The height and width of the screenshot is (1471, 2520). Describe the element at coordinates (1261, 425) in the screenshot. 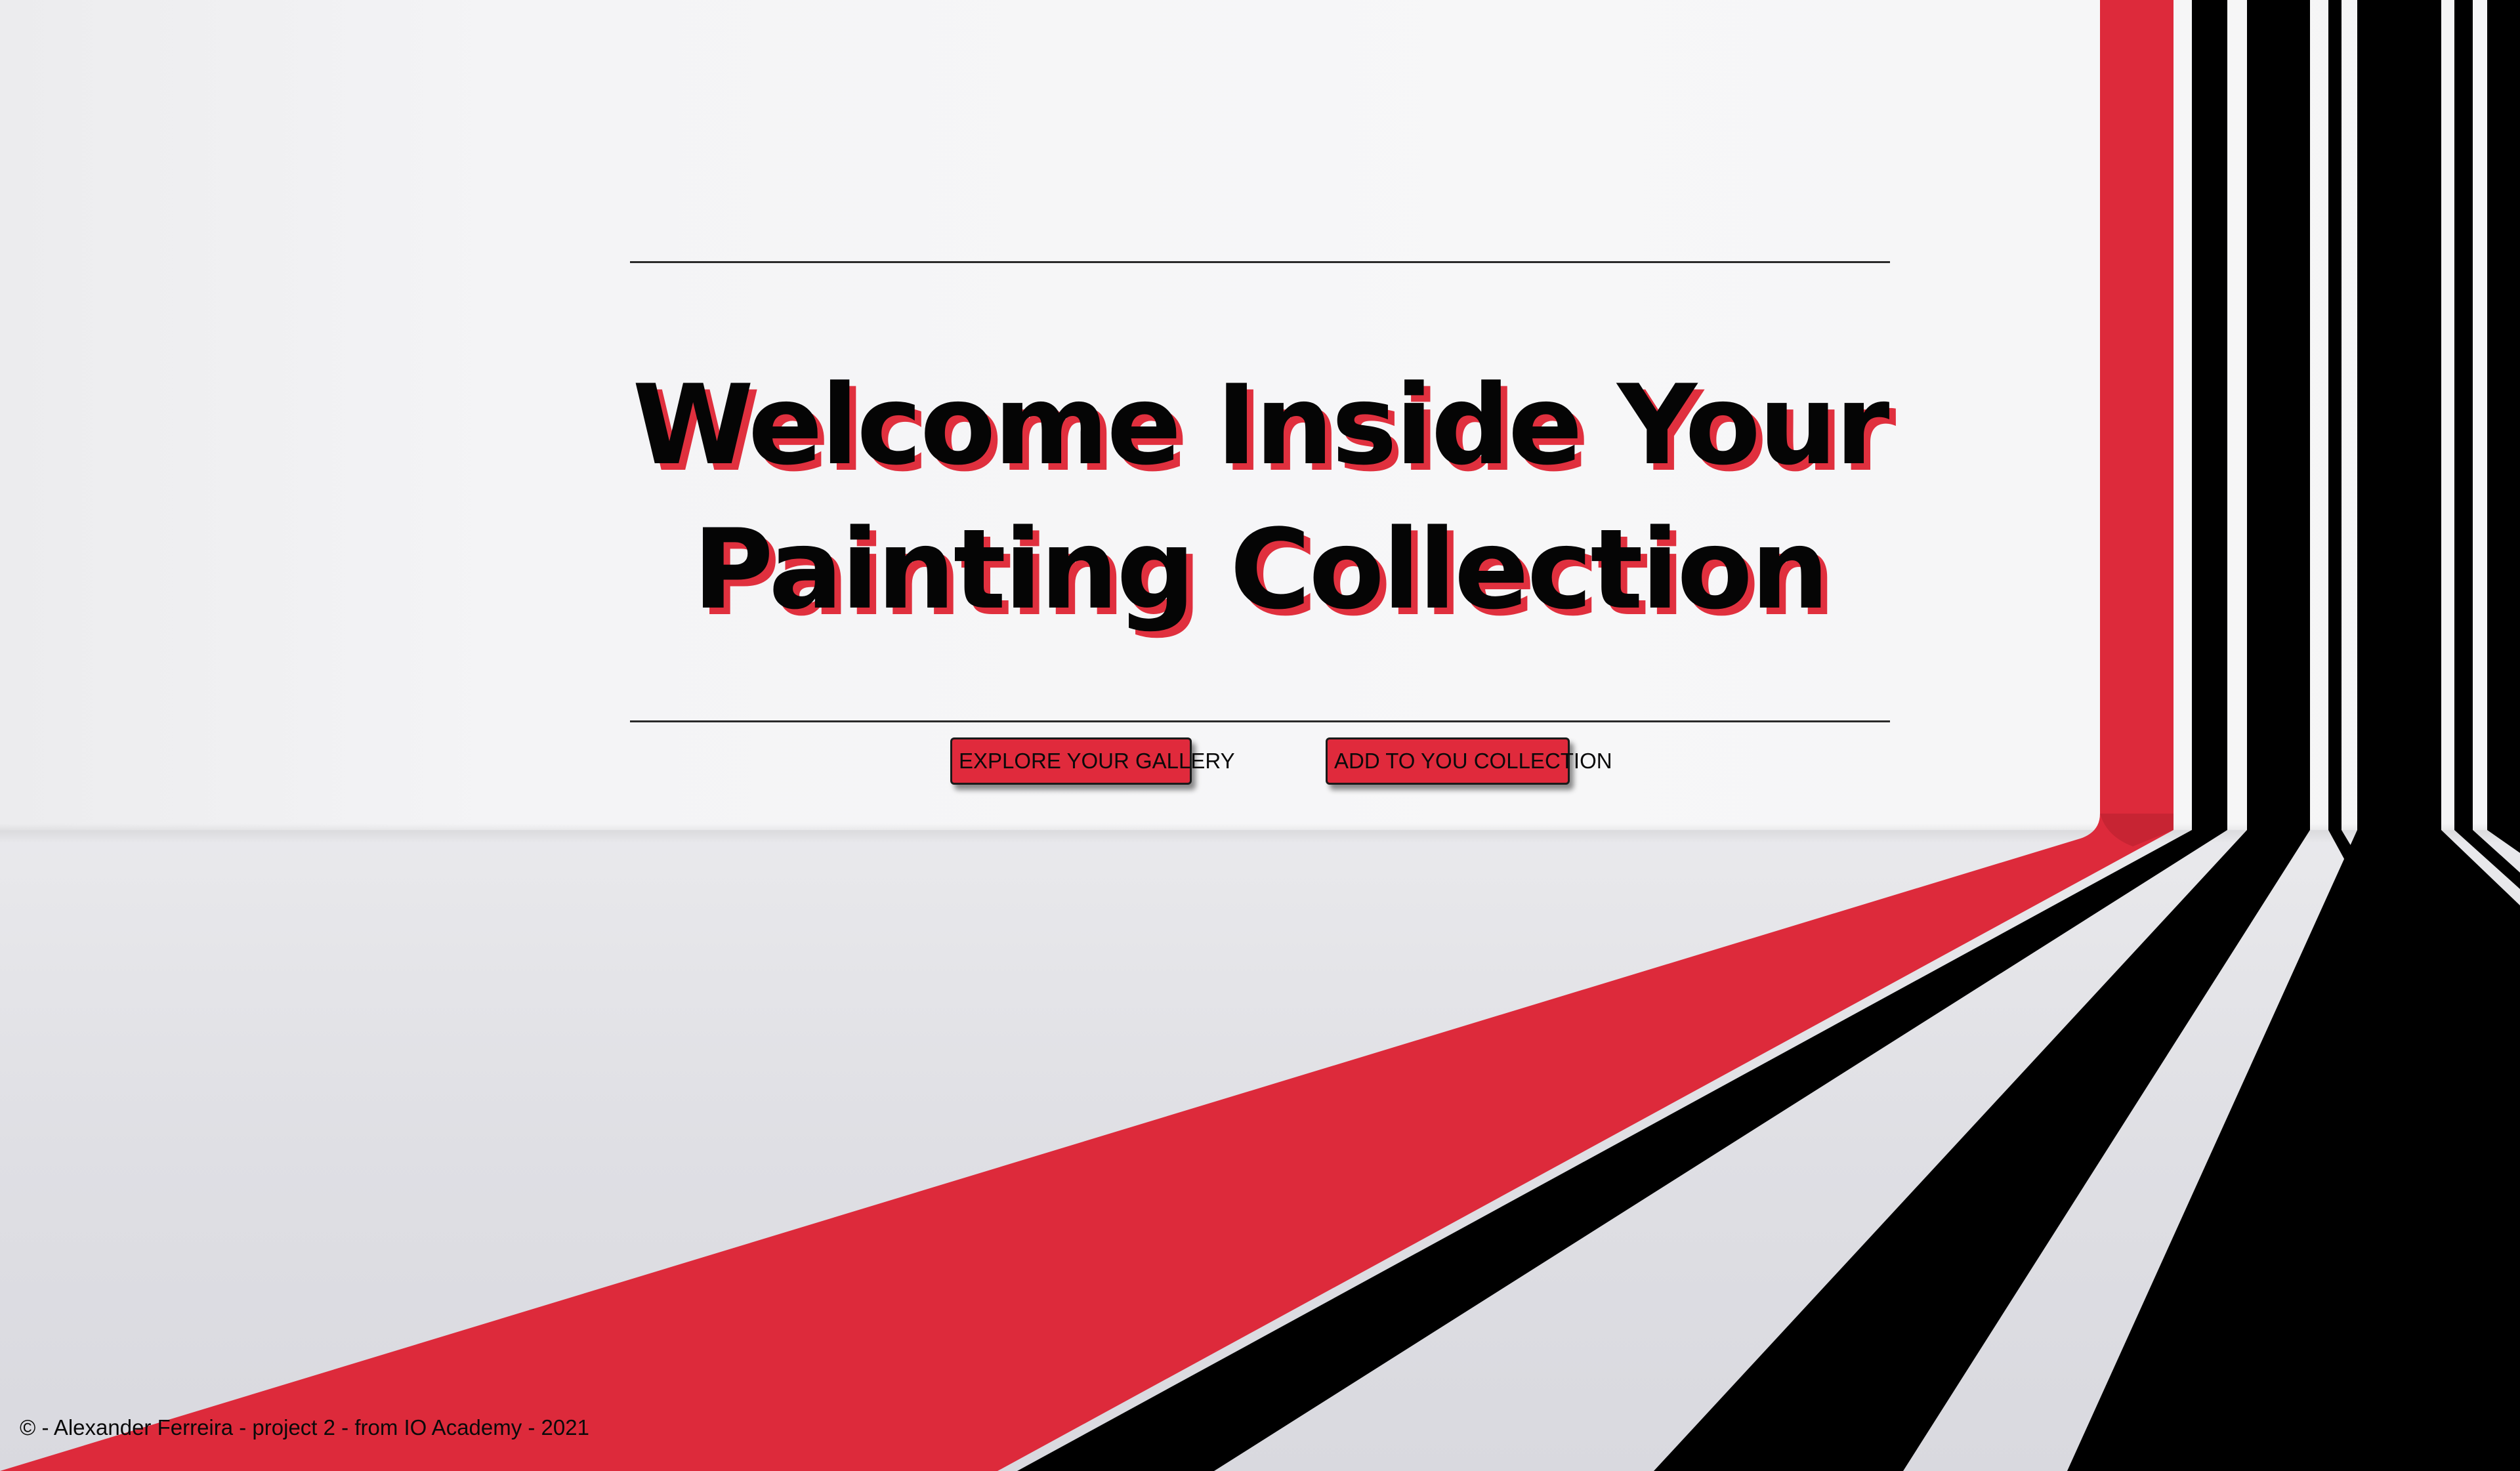

I see `title-line-1: Welcome Inside Your` at that location.